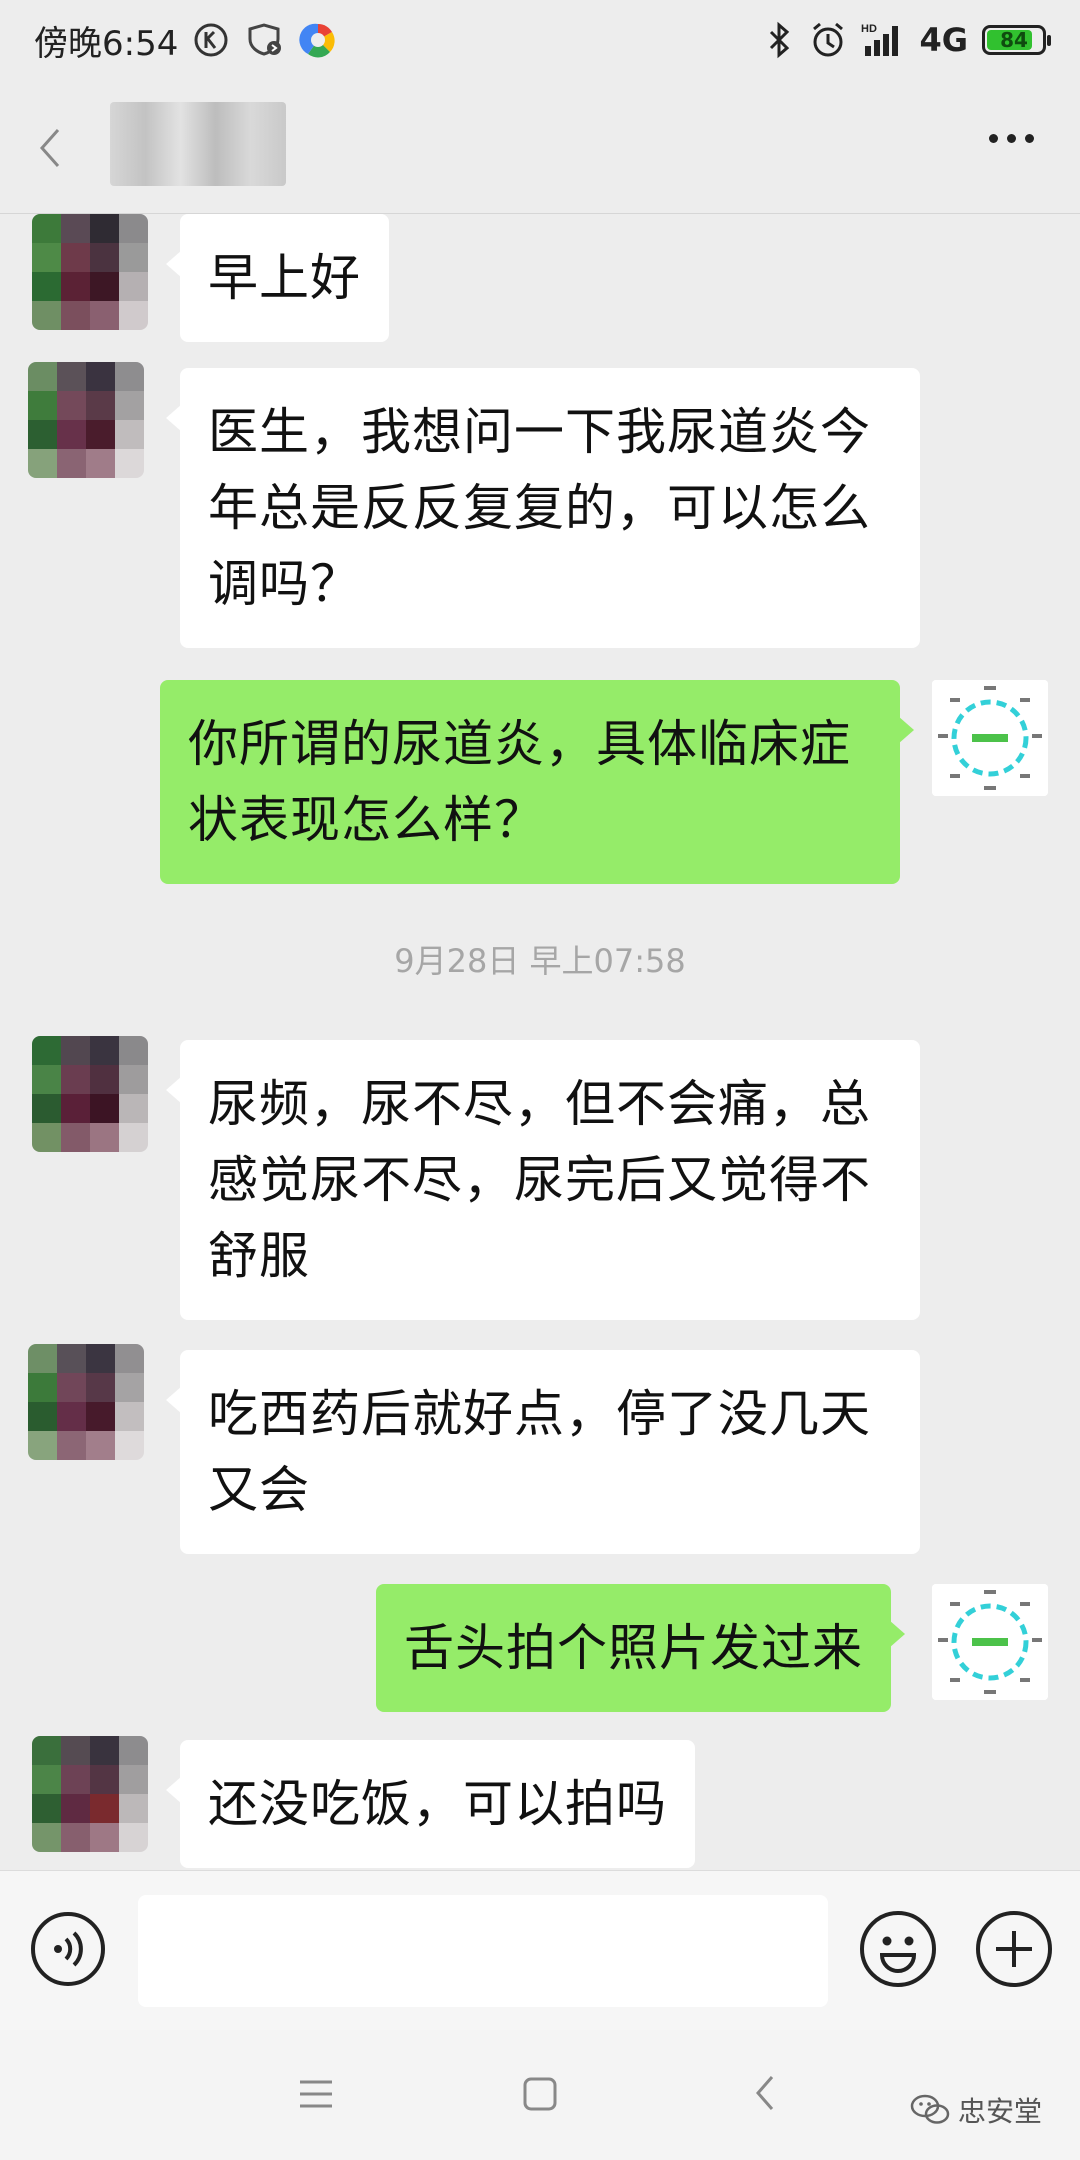 The image size is (1080, 2160). What do you see at coordinates (539, 1452) in the screenshot?
I see `message-text: 吃西药后就好点，停了没几天又会` at bounding box center [539, 1452].